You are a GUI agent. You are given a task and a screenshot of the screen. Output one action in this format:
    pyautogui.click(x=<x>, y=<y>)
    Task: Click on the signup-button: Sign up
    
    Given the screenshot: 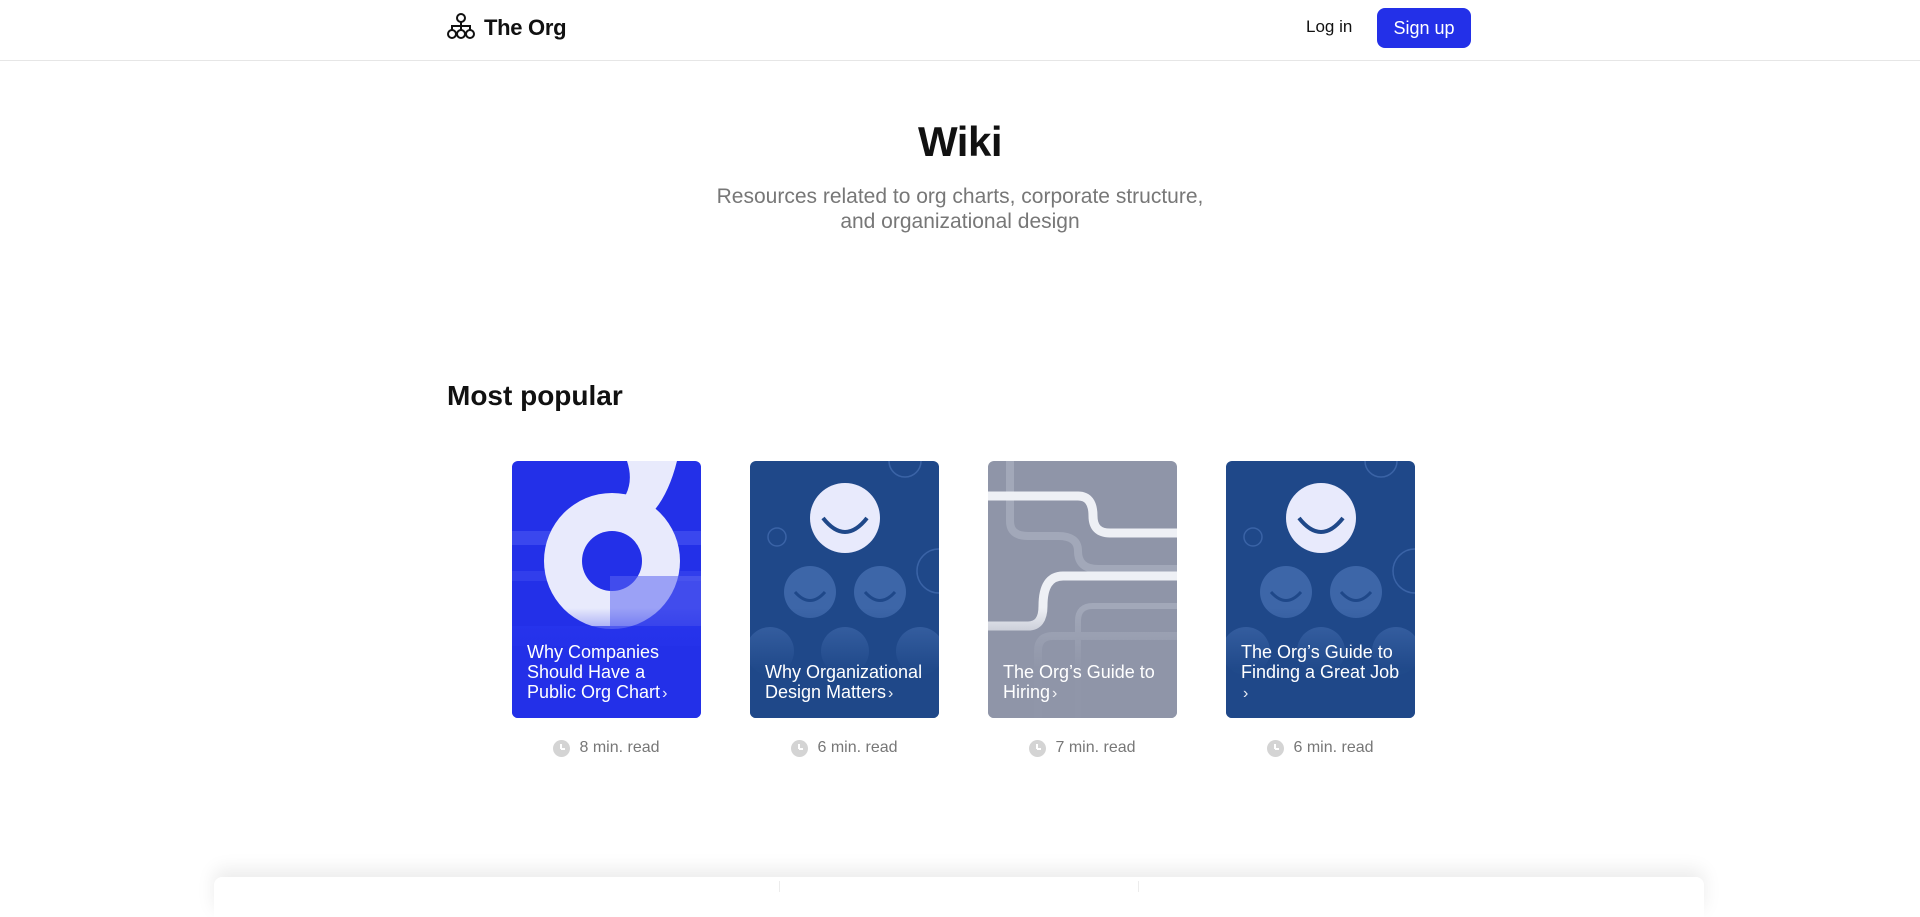 What is the action you would take?
    pyautogui.click(x=1424, y=28)
    